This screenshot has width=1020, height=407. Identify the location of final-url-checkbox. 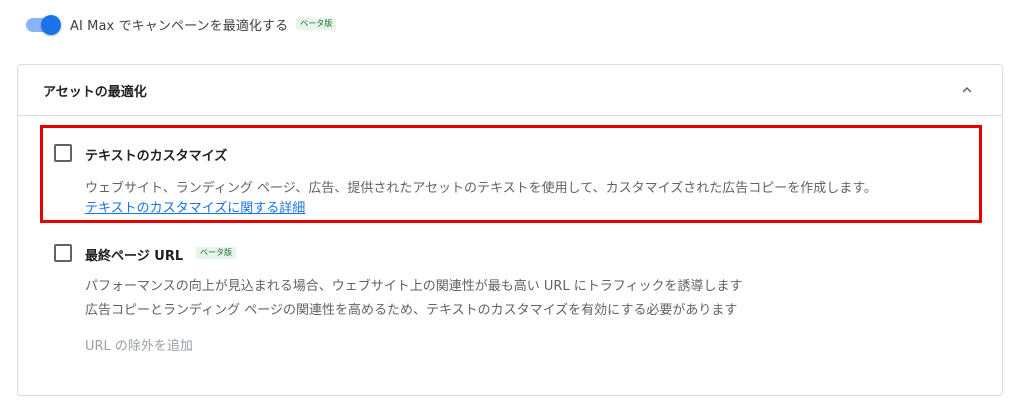
(63, 253).